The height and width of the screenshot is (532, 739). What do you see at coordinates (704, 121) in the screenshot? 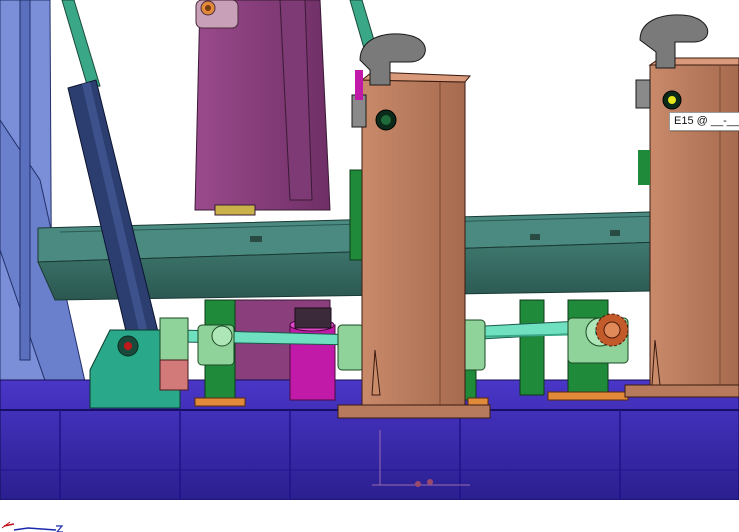
I see `element-label-tooltip: E15 @ __-__1_` at bounding box center [704, 121].